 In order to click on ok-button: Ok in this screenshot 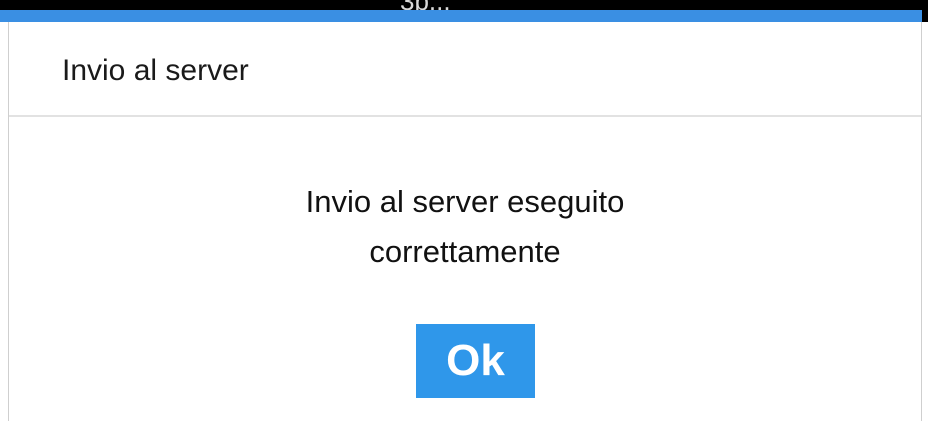, I will do `click(475, 361)`.